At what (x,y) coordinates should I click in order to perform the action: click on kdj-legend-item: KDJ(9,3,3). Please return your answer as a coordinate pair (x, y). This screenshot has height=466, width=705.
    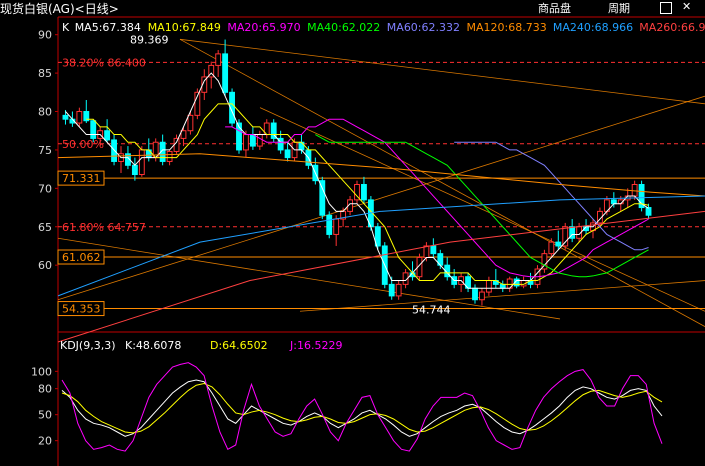
    Looking at the image, I should click on (88, 345).